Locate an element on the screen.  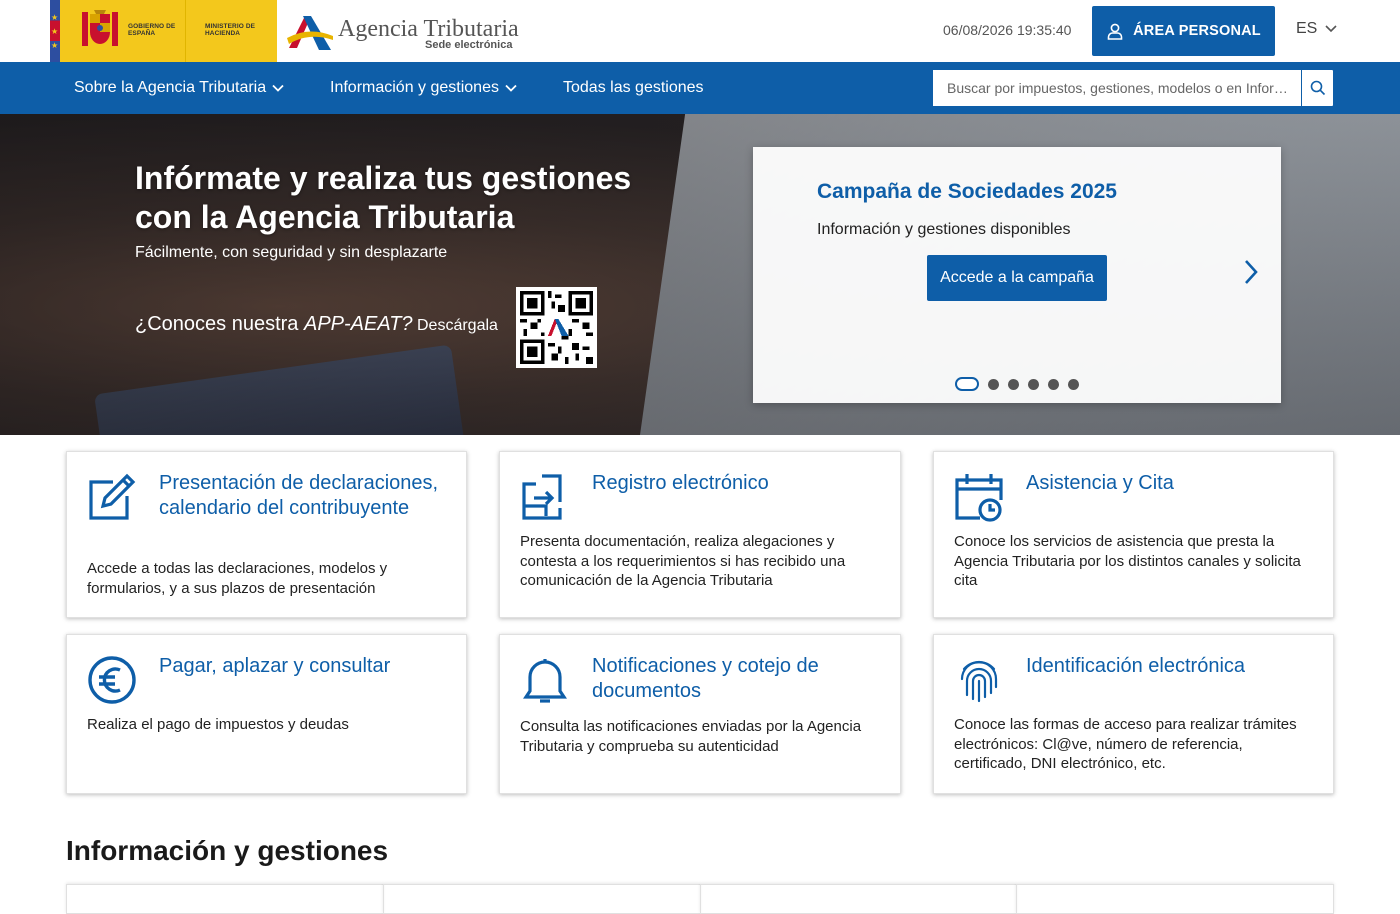
search-box is located at coordinates (1133, 88).